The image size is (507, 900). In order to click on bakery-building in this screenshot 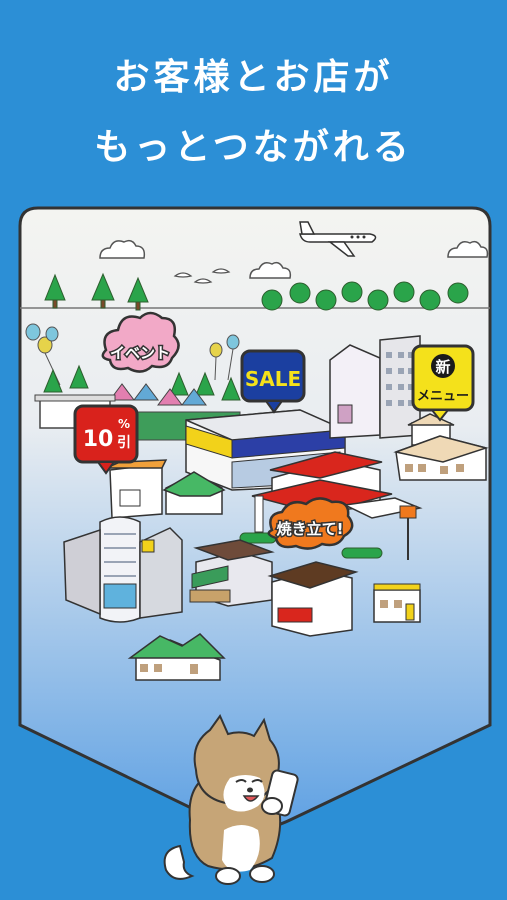, I will do `click(313, 599)`.